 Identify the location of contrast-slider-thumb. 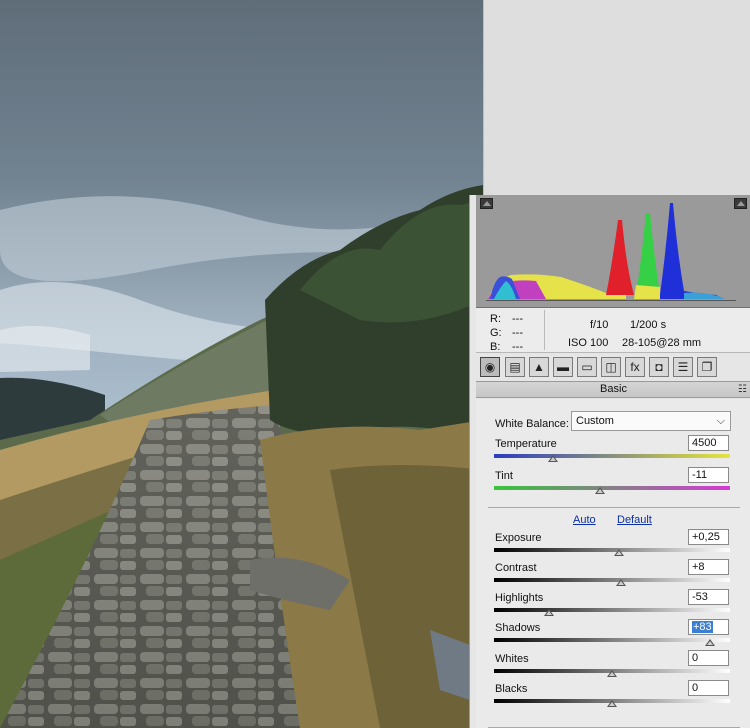
(621, 582).